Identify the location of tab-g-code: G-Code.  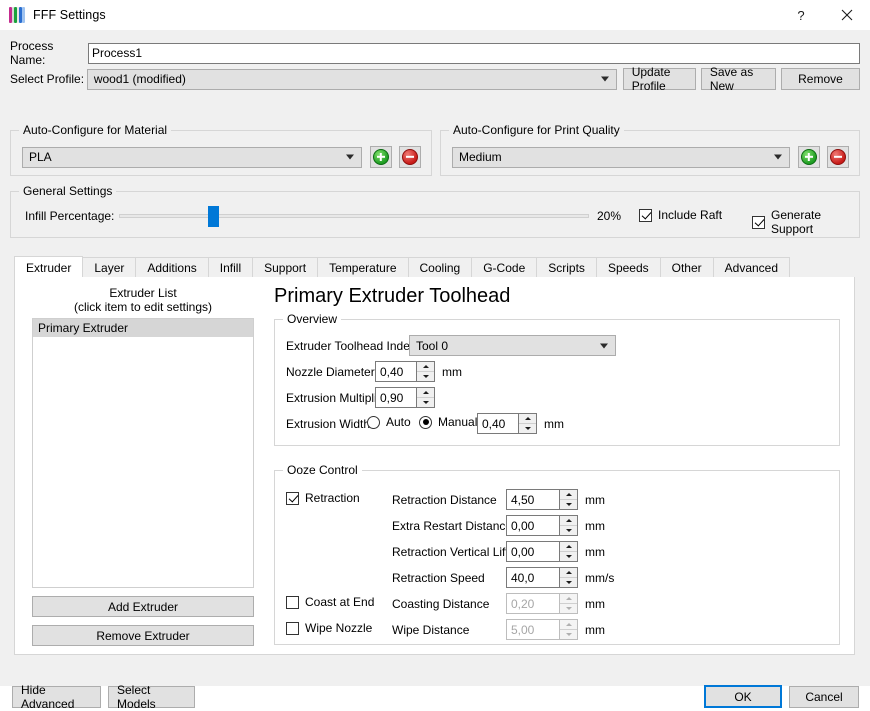
(504, 267).